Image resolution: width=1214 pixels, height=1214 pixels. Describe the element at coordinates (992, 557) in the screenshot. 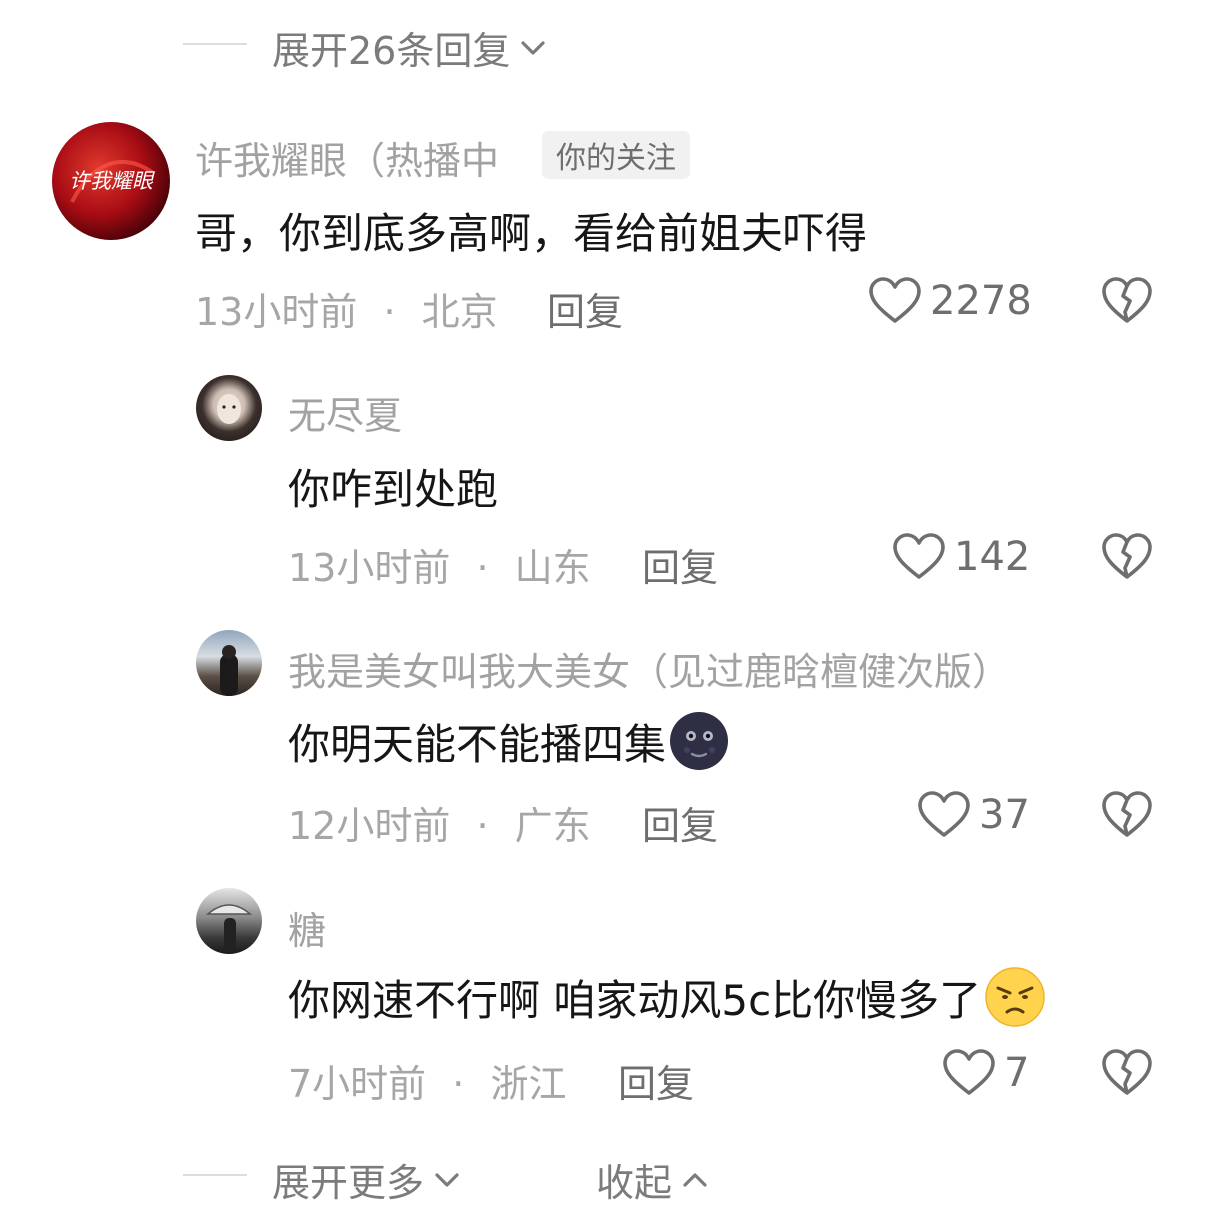

I see `like-count: 142` at that location.